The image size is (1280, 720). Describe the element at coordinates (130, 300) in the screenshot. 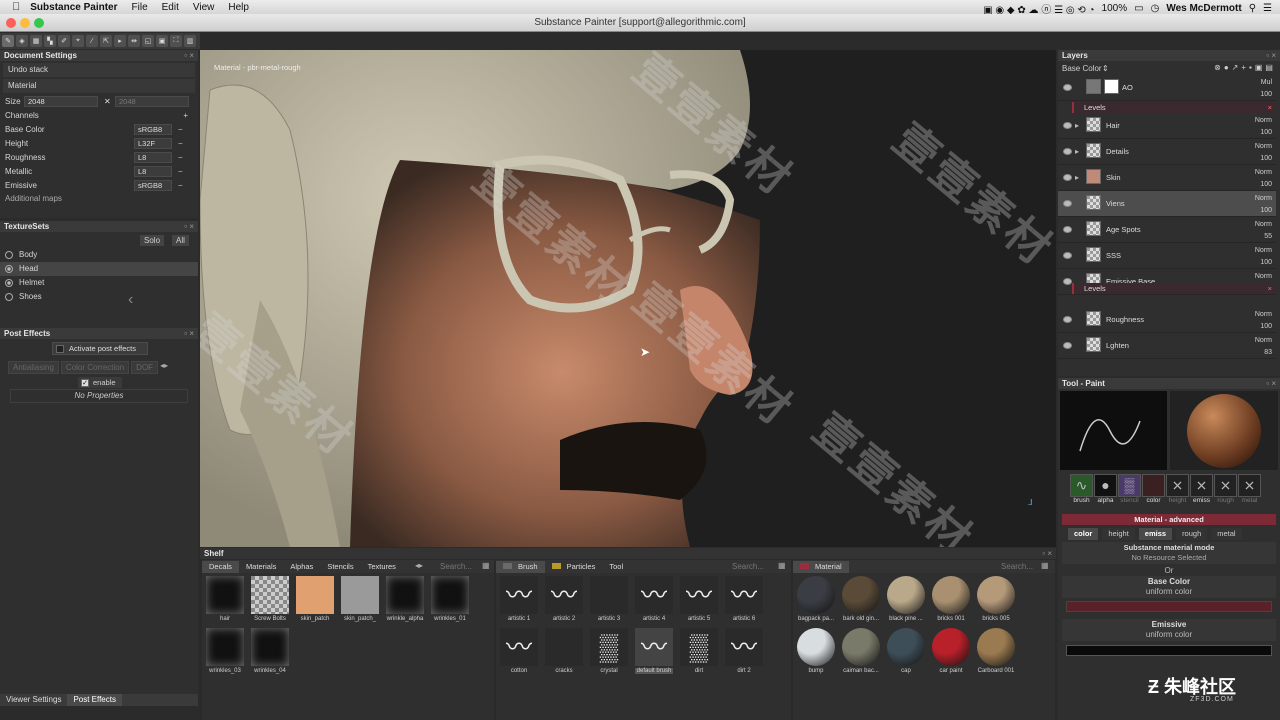

I see `collapse-arrow-icon: ‹` at that location.